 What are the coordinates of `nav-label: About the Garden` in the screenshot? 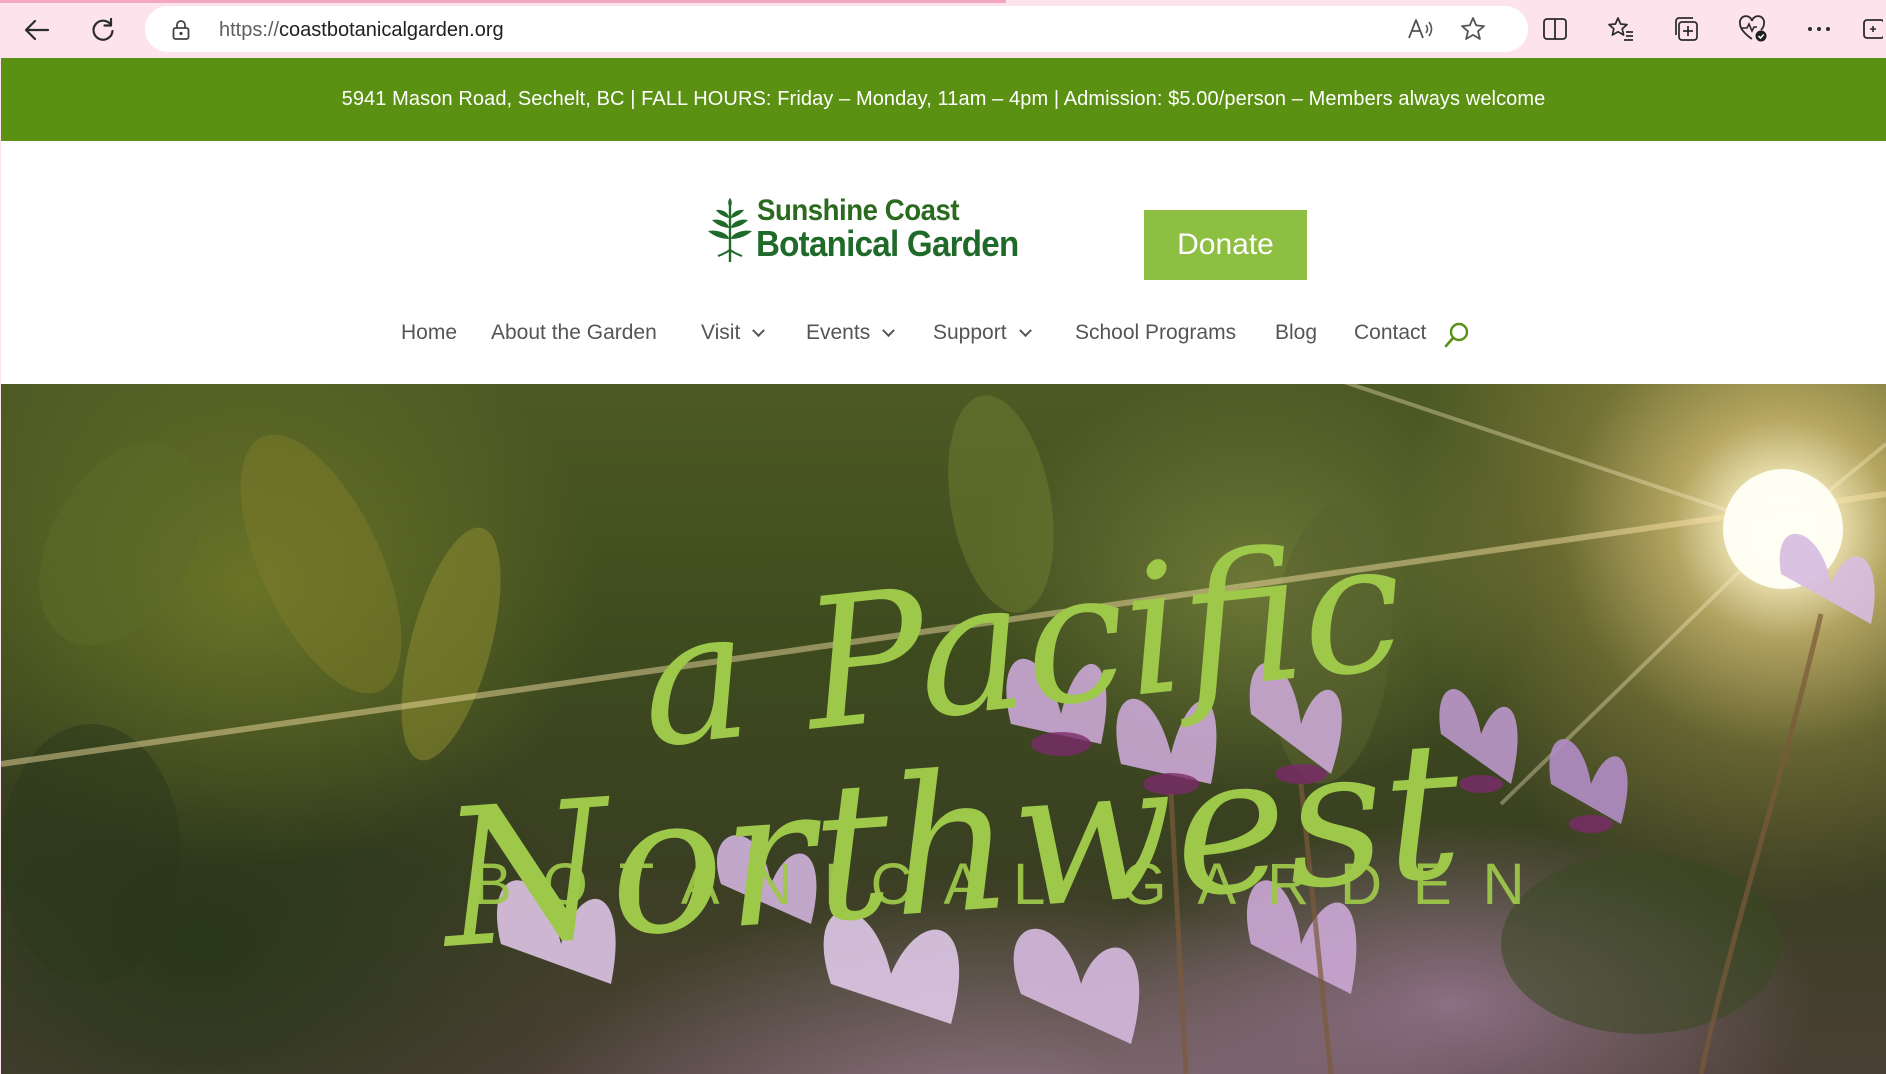 It's located at (574, 332).